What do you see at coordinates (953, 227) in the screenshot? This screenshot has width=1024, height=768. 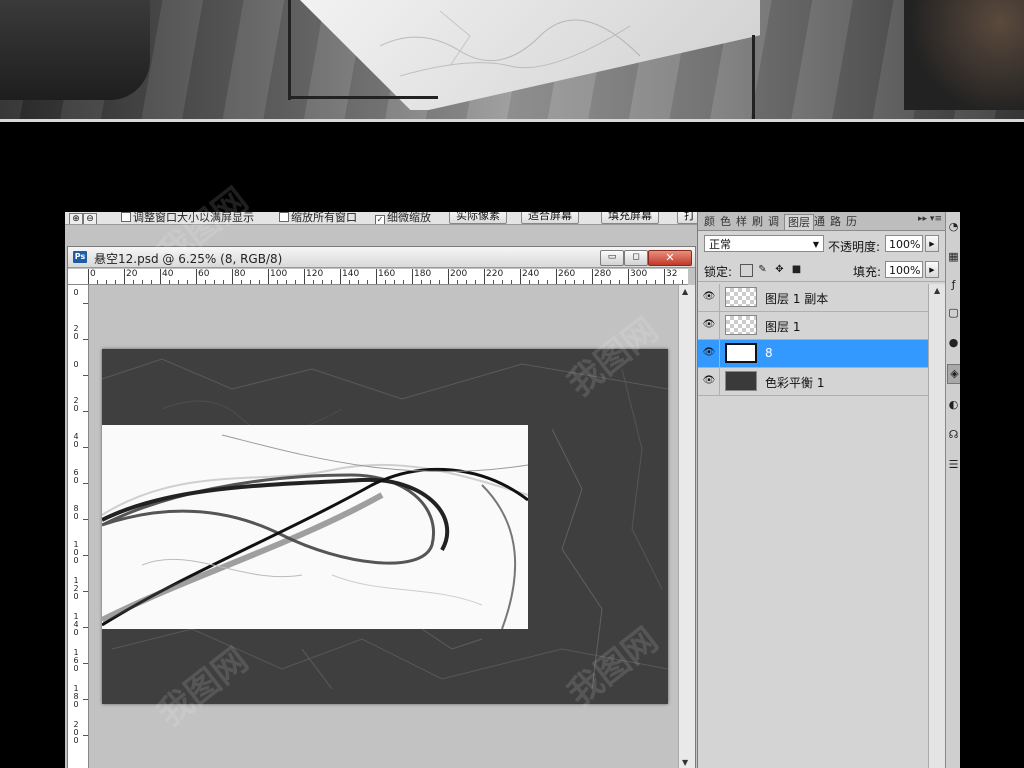 I see `rotate-tool-icon: ◔` at bounding box center [953, 227].